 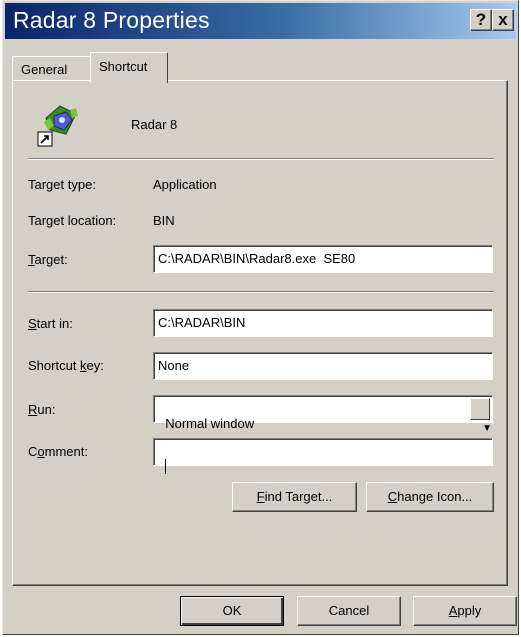 What do you see at coordinates (33, 409) in the screenshot?
I see `run-accel: R` at bounding box center [33, 409].